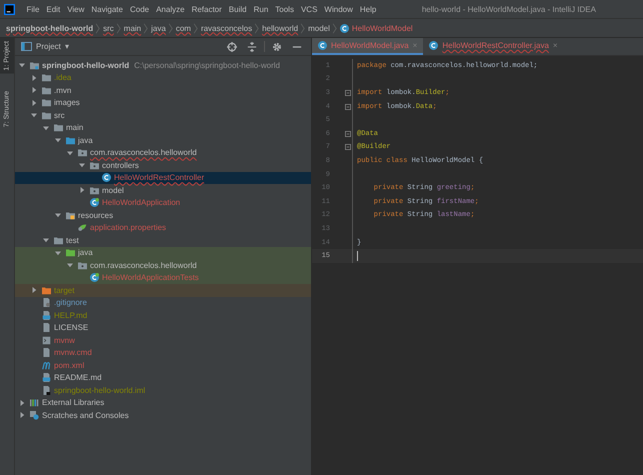 The image size is (643, 475). I want to click on item-label: README.md, so click(78, 377).